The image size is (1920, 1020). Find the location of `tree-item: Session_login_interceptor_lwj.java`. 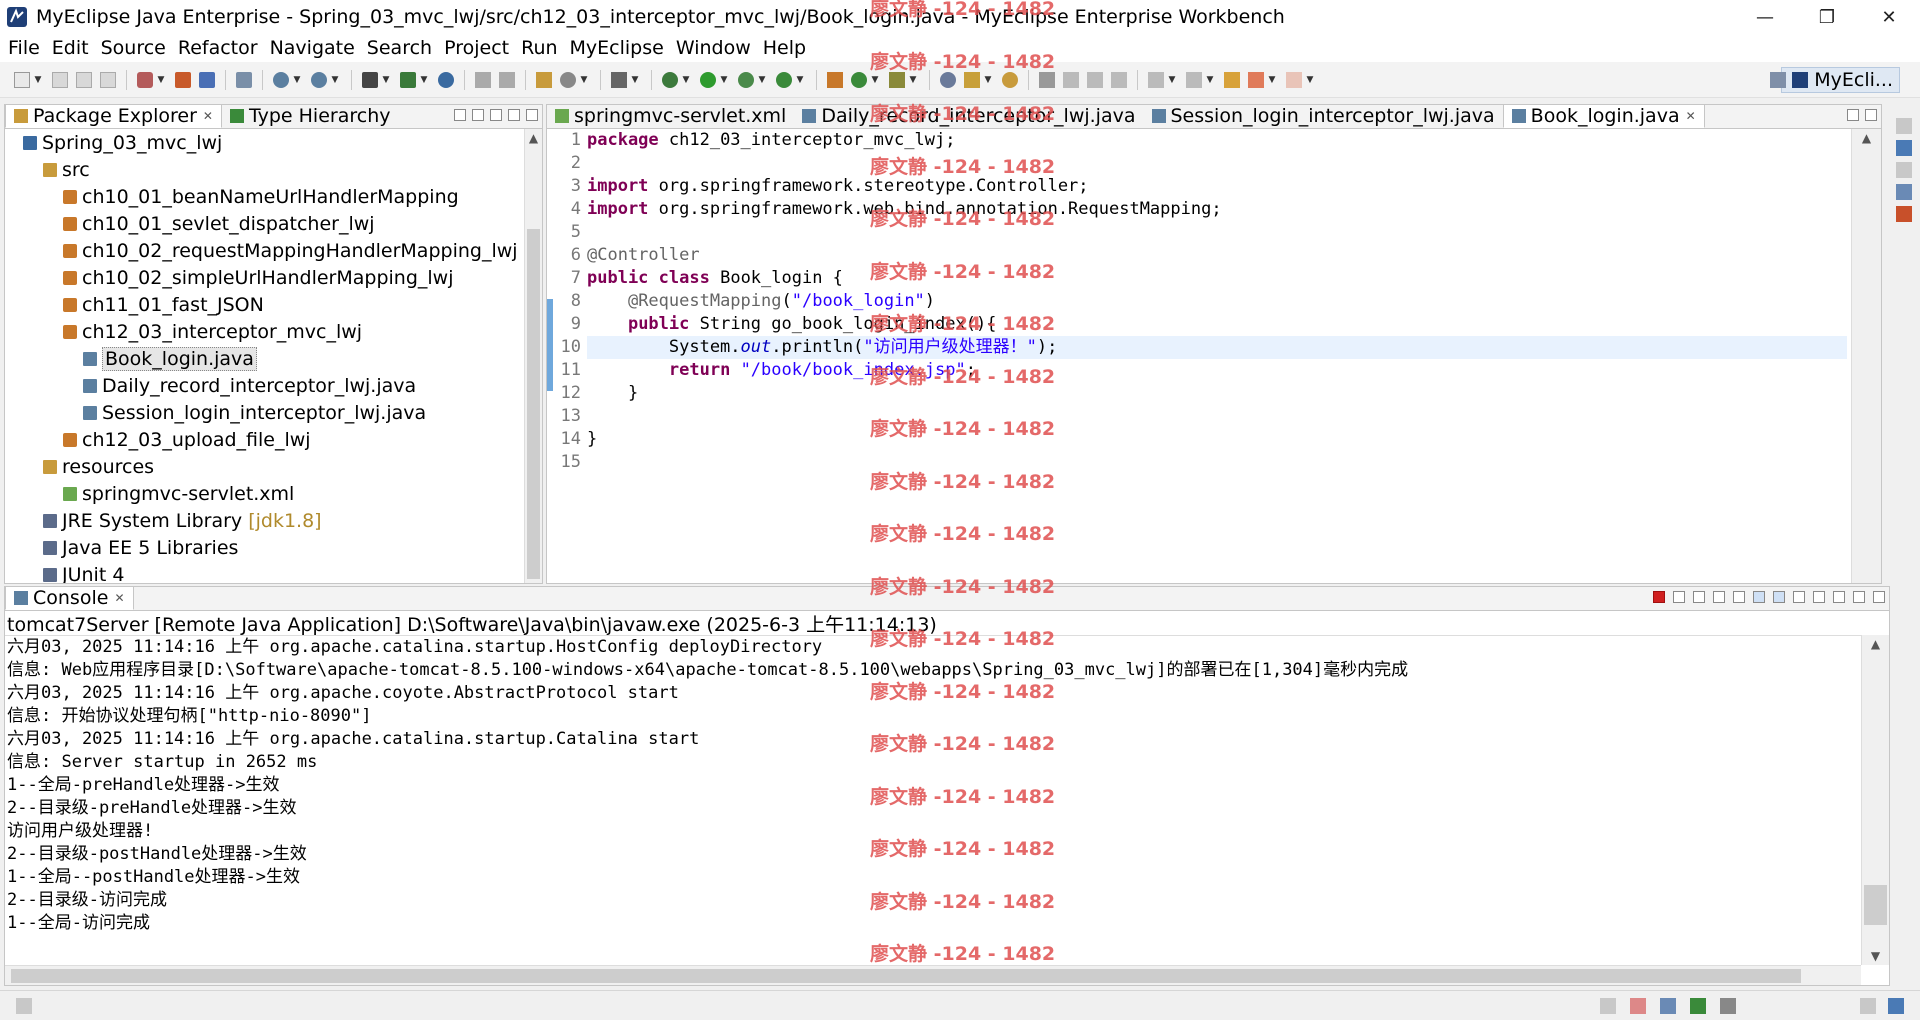

tree-item: Session_login_interceptor_lwj.java is located at coordinates (264, 412).